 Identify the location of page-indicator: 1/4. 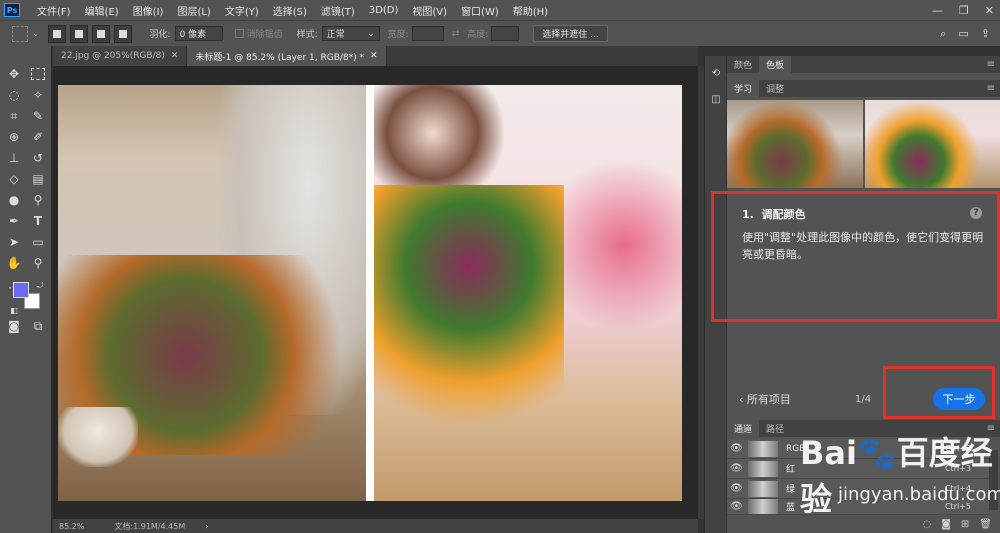
(863, 399).